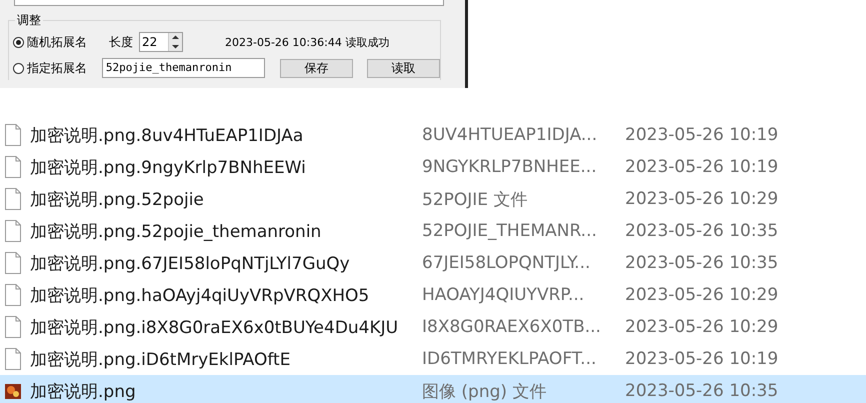 This screenshot has width=866, height=403. Describe the element at coordinates (316, 68) in the screenshot. I see `save-button: 保存` at that location.